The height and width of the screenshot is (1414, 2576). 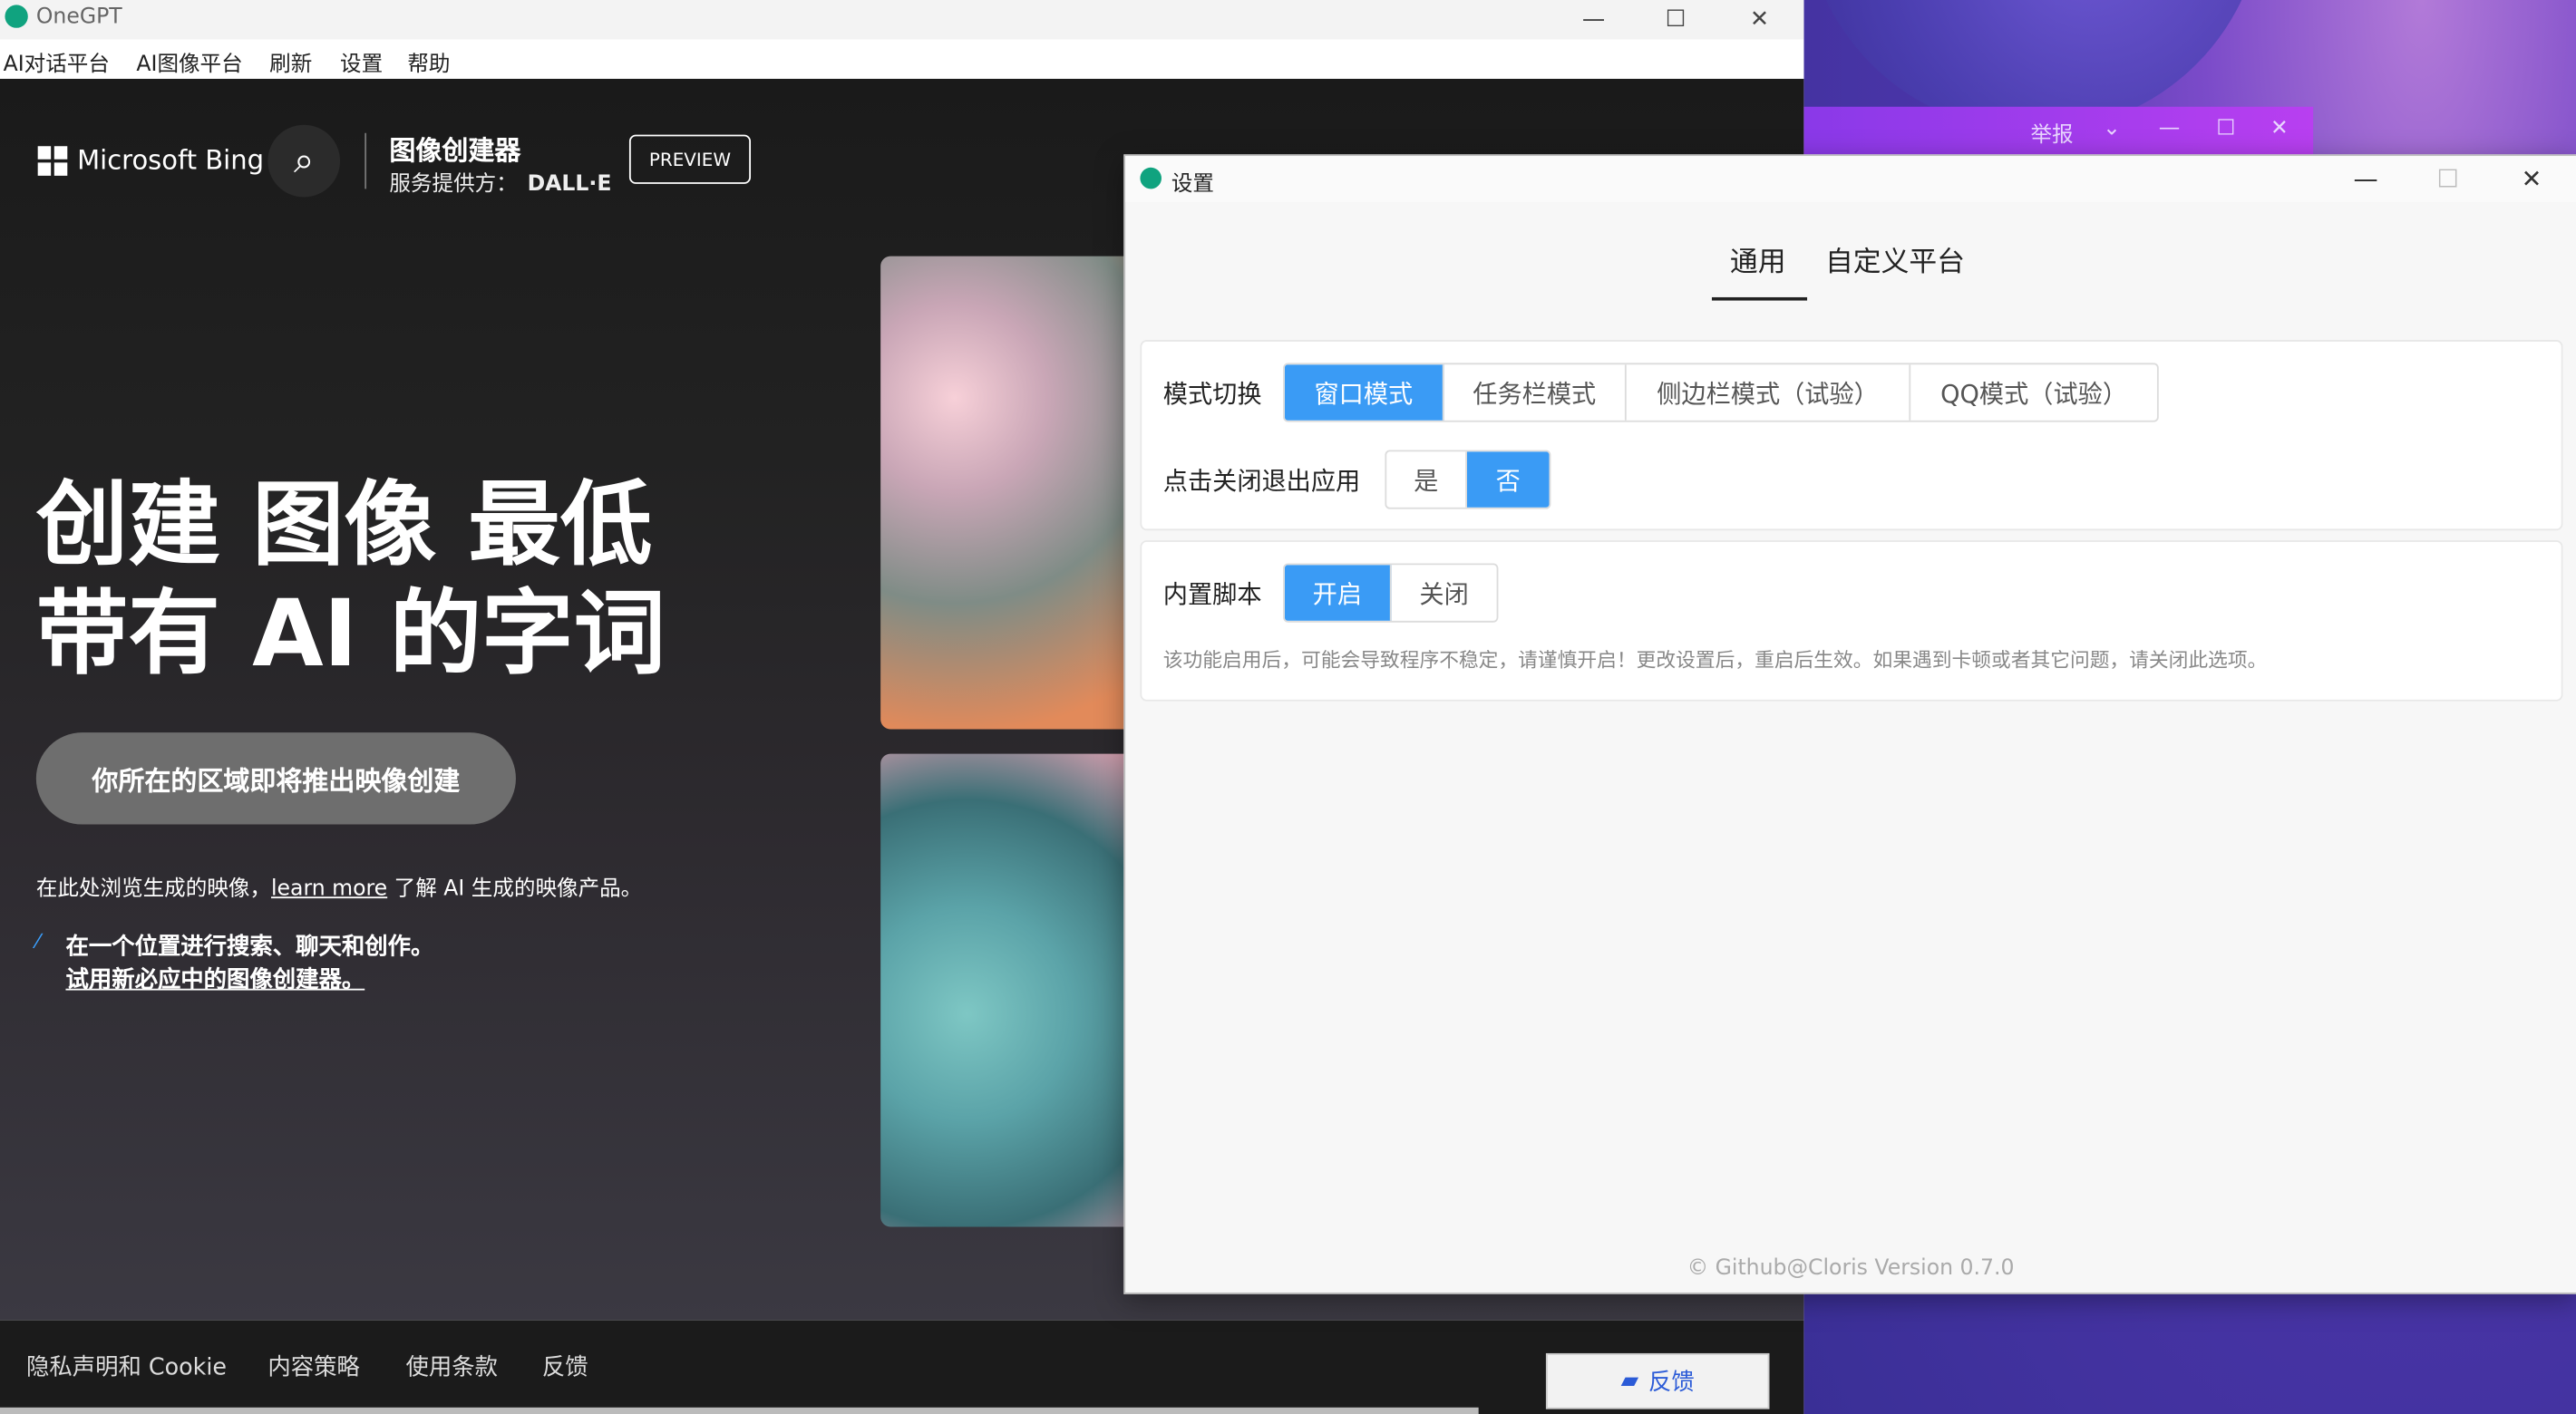 What do you see at coordinates (455, 150) in the screenshot?
I see `creator-title: 图像创建器` at bounding box center [455, 150].